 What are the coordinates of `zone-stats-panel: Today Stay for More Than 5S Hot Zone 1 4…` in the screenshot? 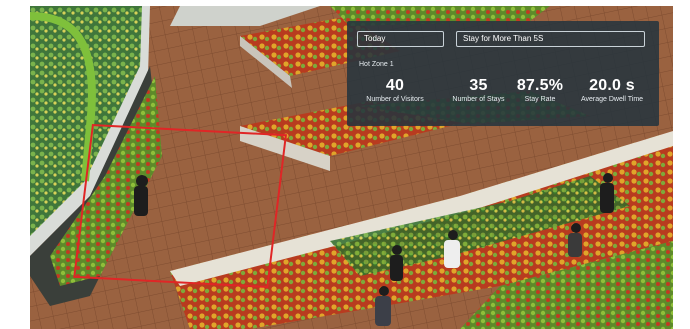 It's located at (503, 73).